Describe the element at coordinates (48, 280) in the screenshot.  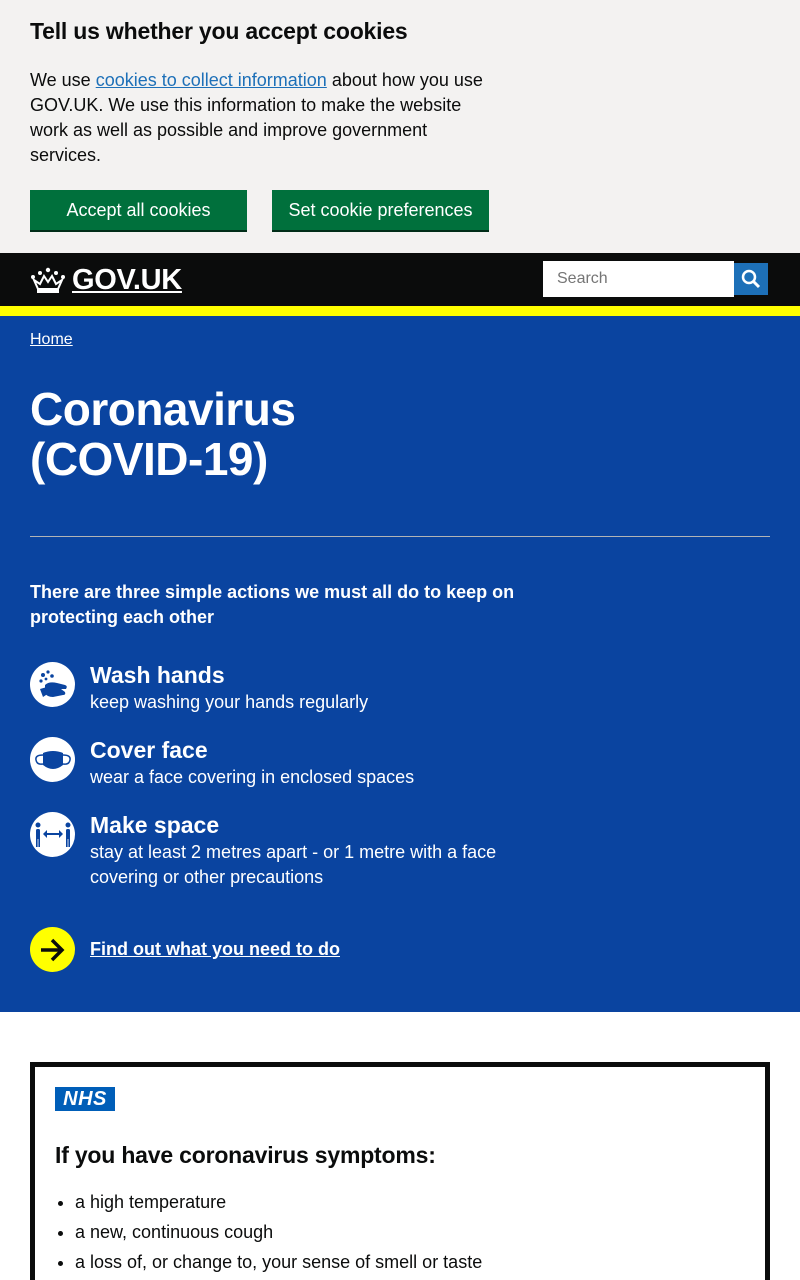
I see `crown-icon` at that location.